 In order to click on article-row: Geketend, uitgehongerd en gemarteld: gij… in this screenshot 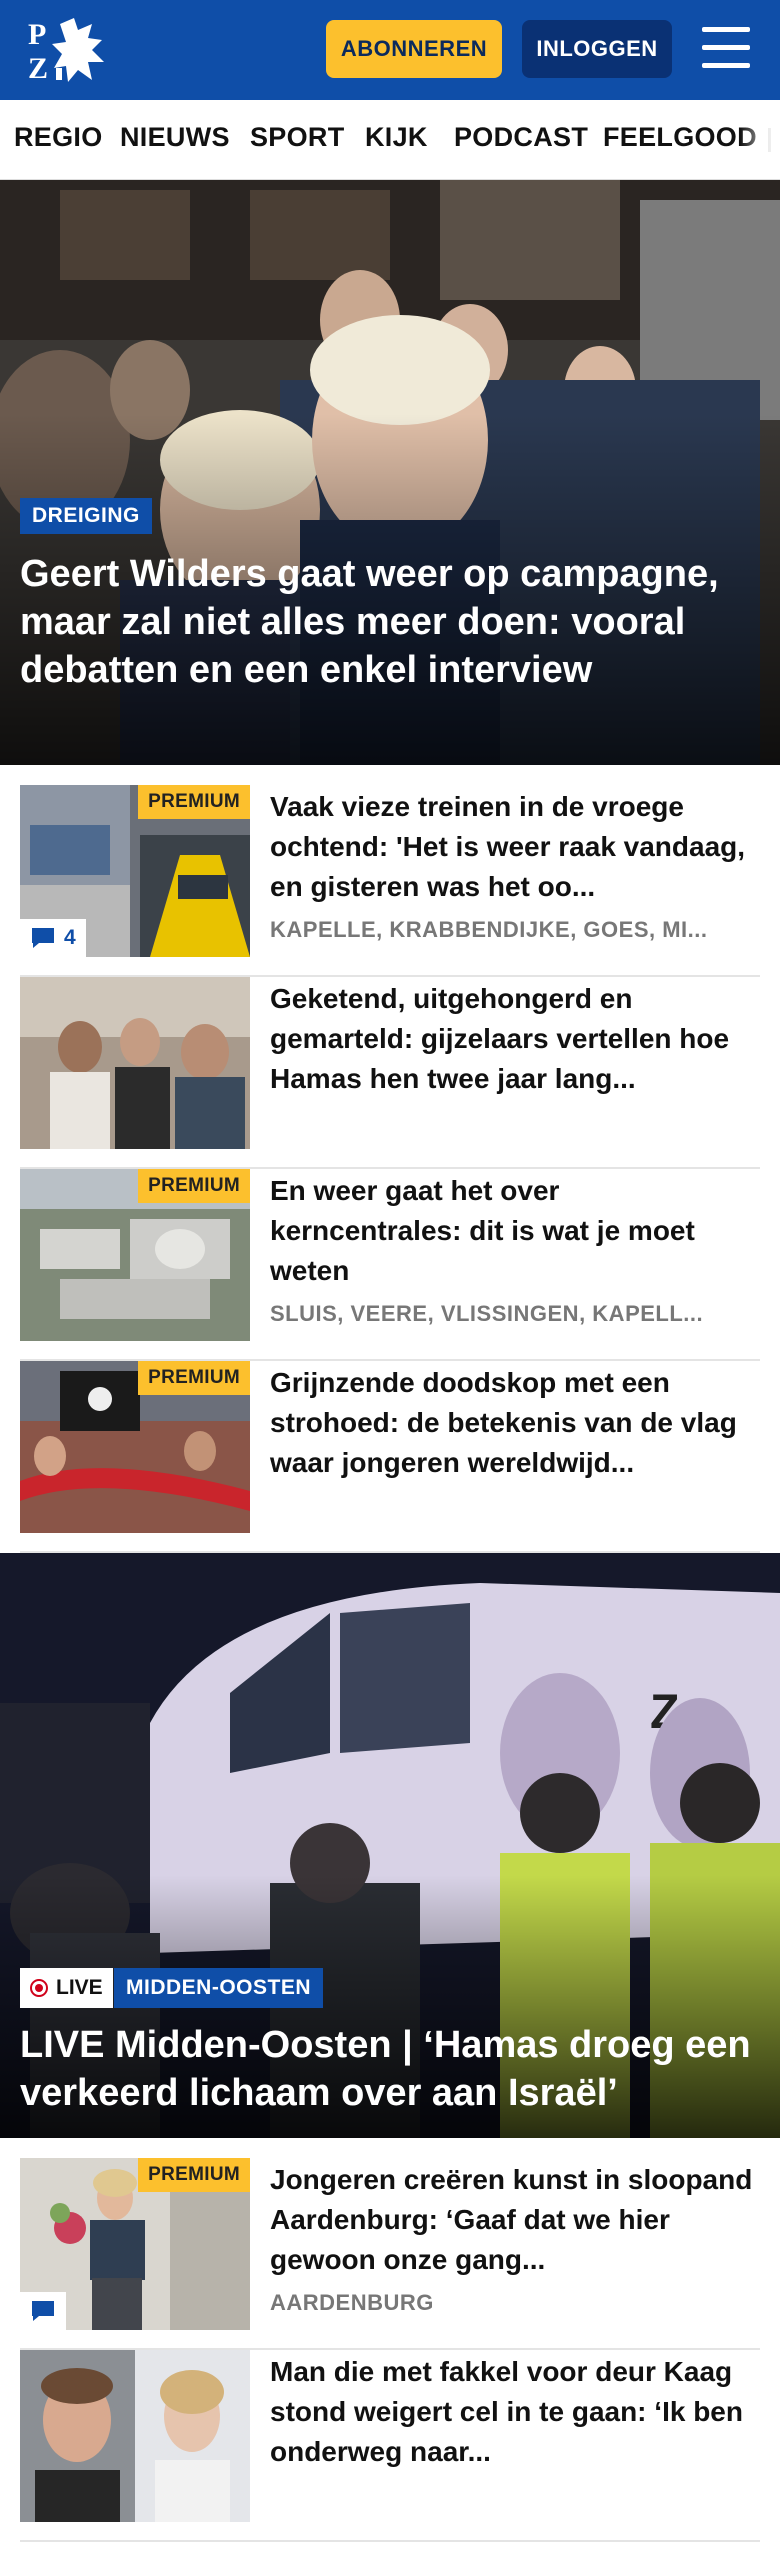, I will do `click(390, 1073)`.